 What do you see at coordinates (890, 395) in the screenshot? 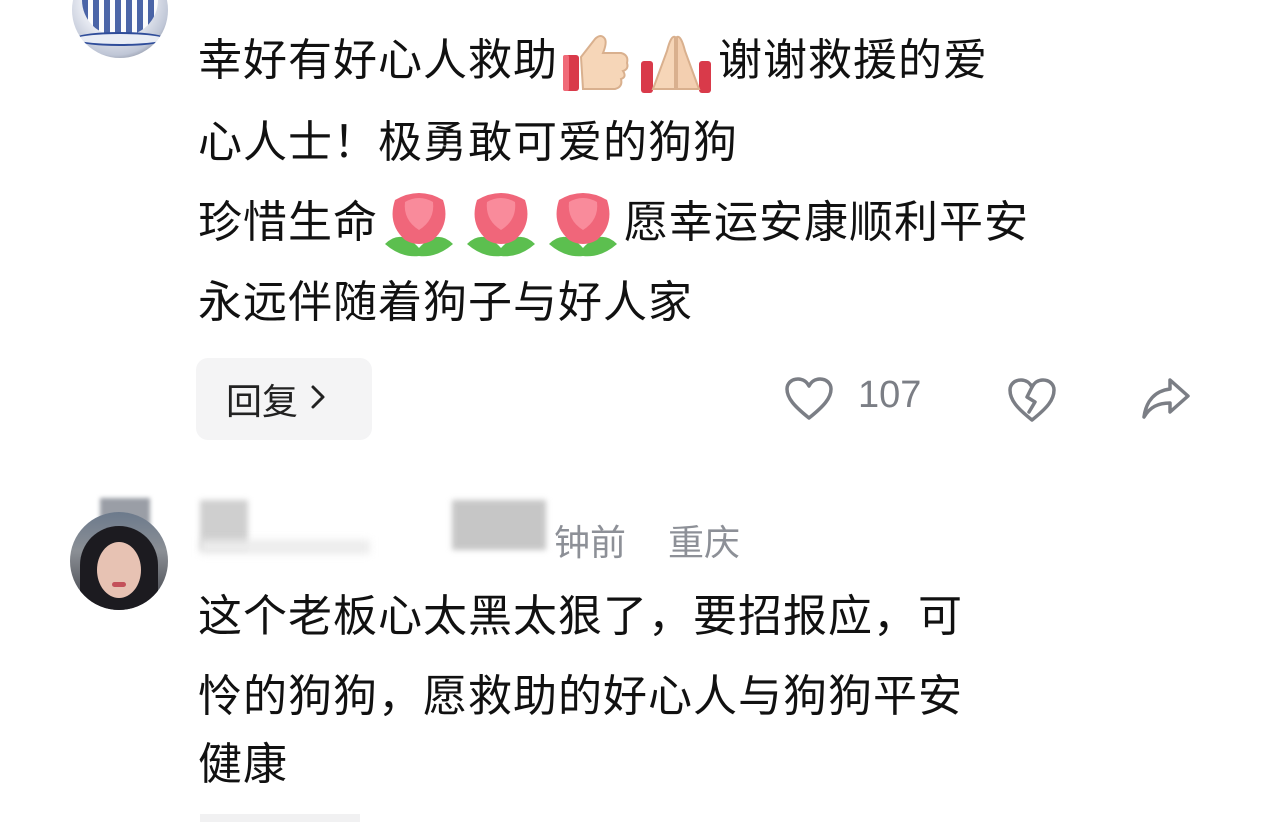
I see `like-count: 107` at bounding box center [890, 395].